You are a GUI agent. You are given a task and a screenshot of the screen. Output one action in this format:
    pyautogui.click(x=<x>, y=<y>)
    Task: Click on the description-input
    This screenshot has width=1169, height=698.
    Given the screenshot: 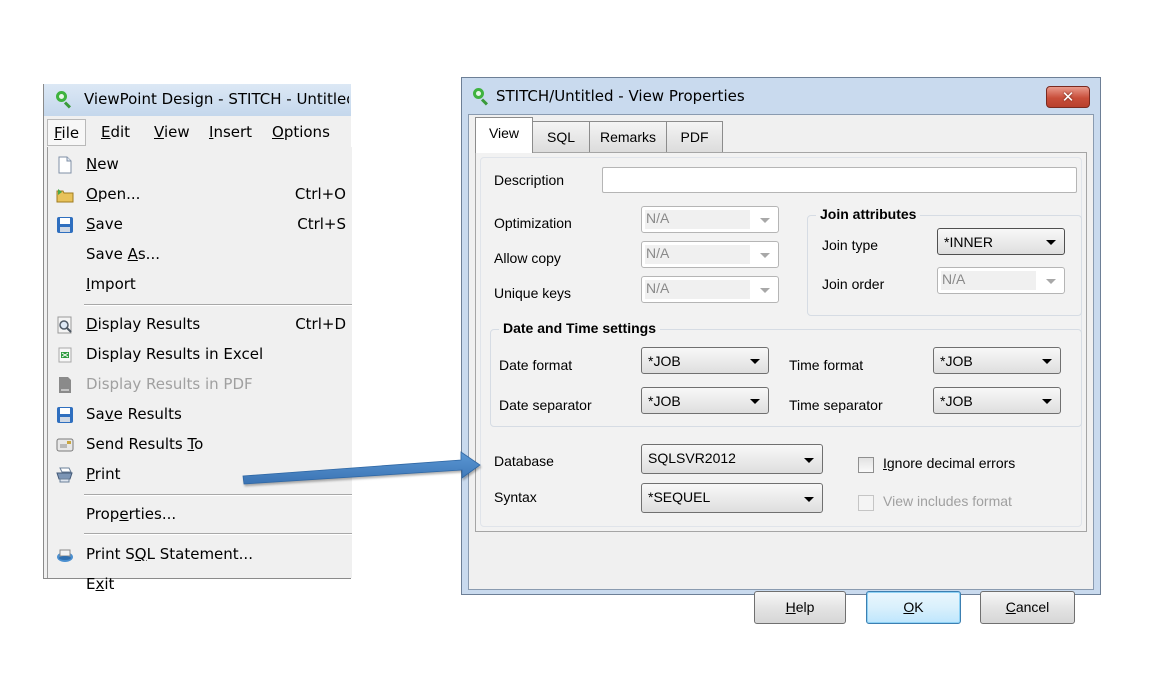 What is the action you would take?
    pyautogui.click(x=839, y=180)
    